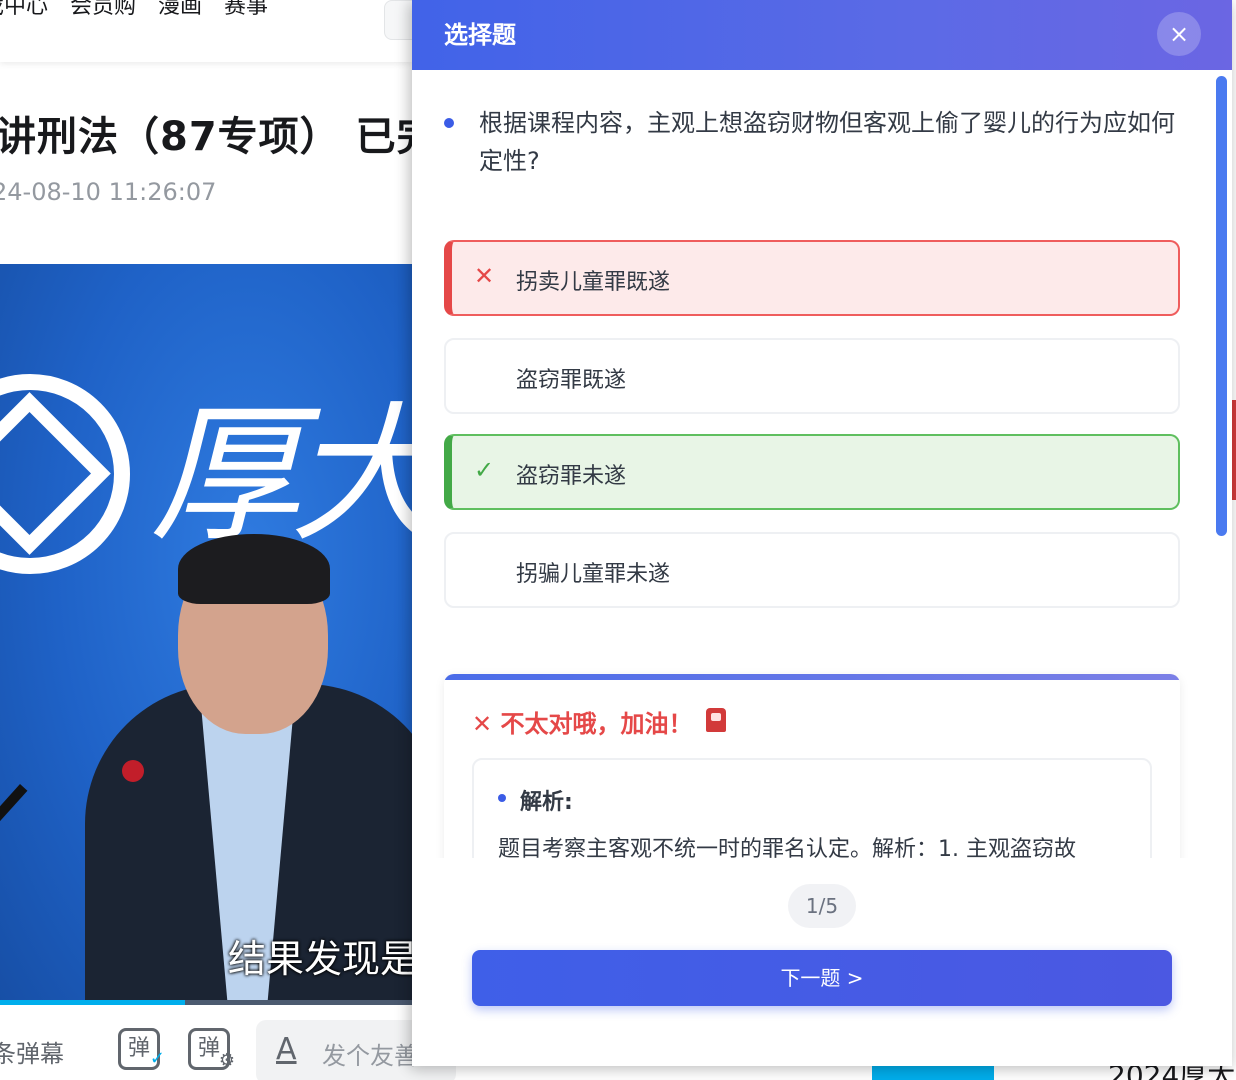 The height and width of the screenshot is (1080, 1236). What do you see at coordinates (320, 959) in the screenshot?
I see `video-subtitle: 结果发现是` at bounding box center [320, 959].